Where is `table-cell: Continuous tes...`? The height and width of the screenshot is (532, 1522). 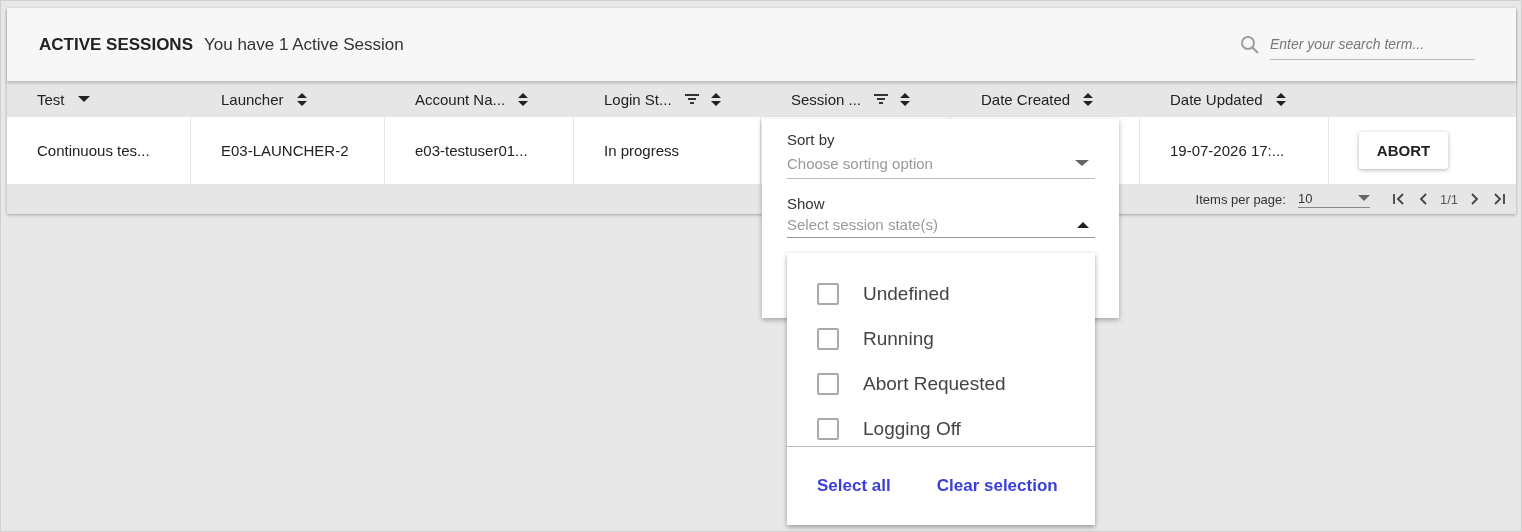 table-cell: Continuous tes... is located at coordinates (93, 150).